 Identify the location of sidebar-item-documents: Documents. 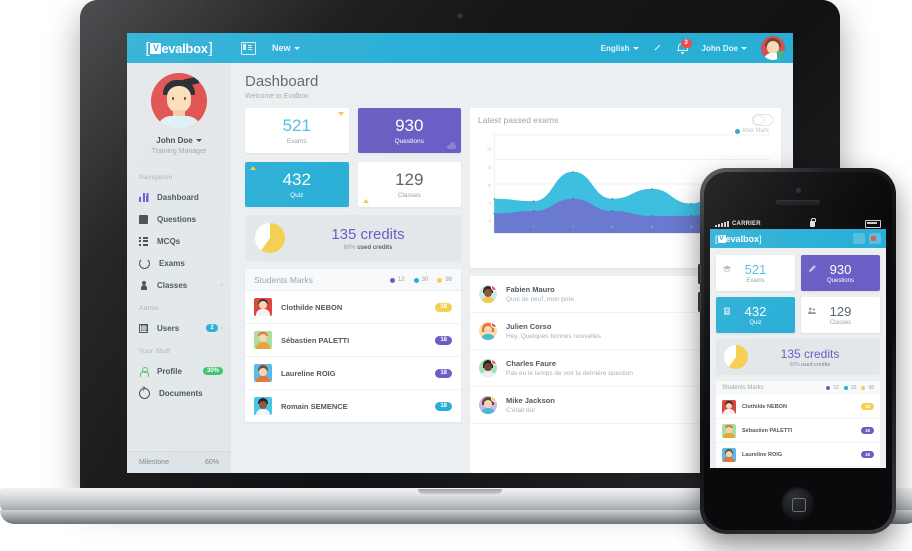
(179, 393).